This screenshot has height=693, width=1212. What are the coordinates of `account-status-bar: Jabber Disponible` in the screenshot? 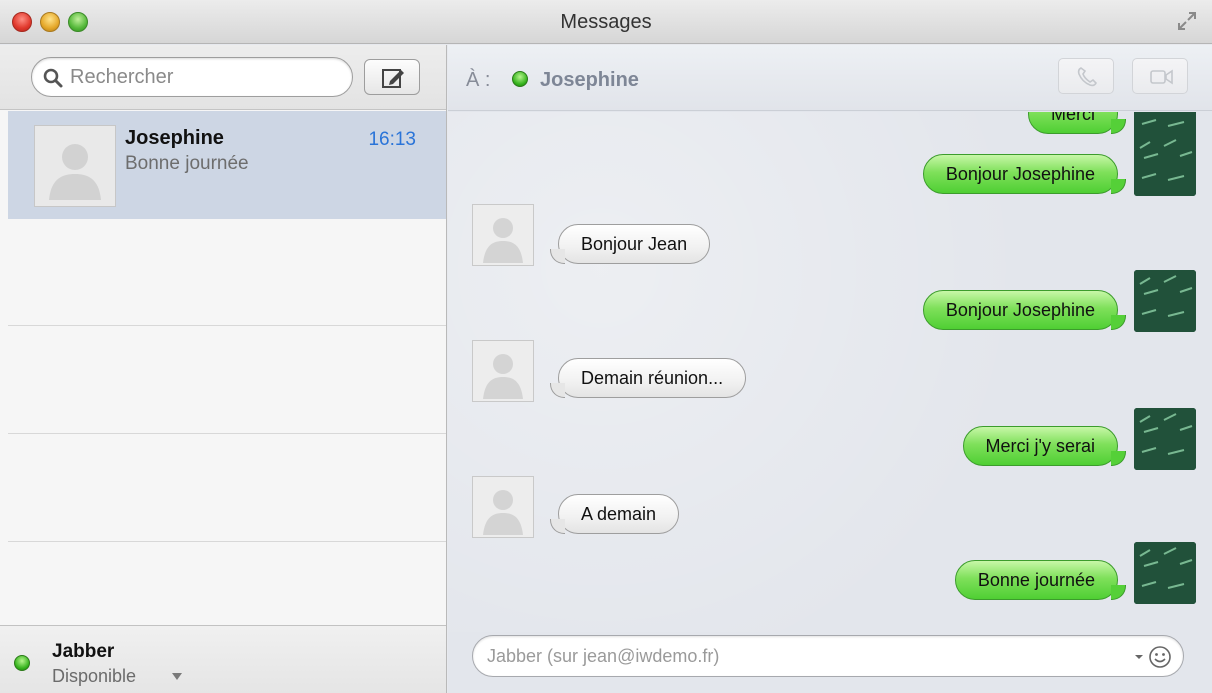 It's located at (223, 659).